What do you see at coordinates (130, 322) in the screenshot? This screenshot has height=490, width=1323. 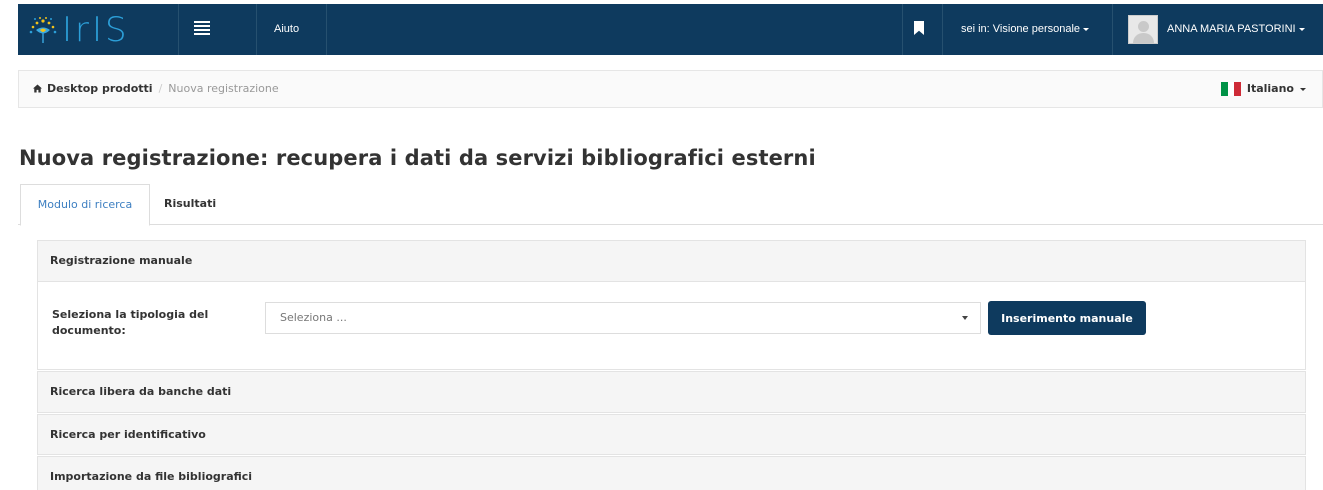 I see `document-type-label: Seleziona la tipologia del documento:` at bounding box center [130, 322].